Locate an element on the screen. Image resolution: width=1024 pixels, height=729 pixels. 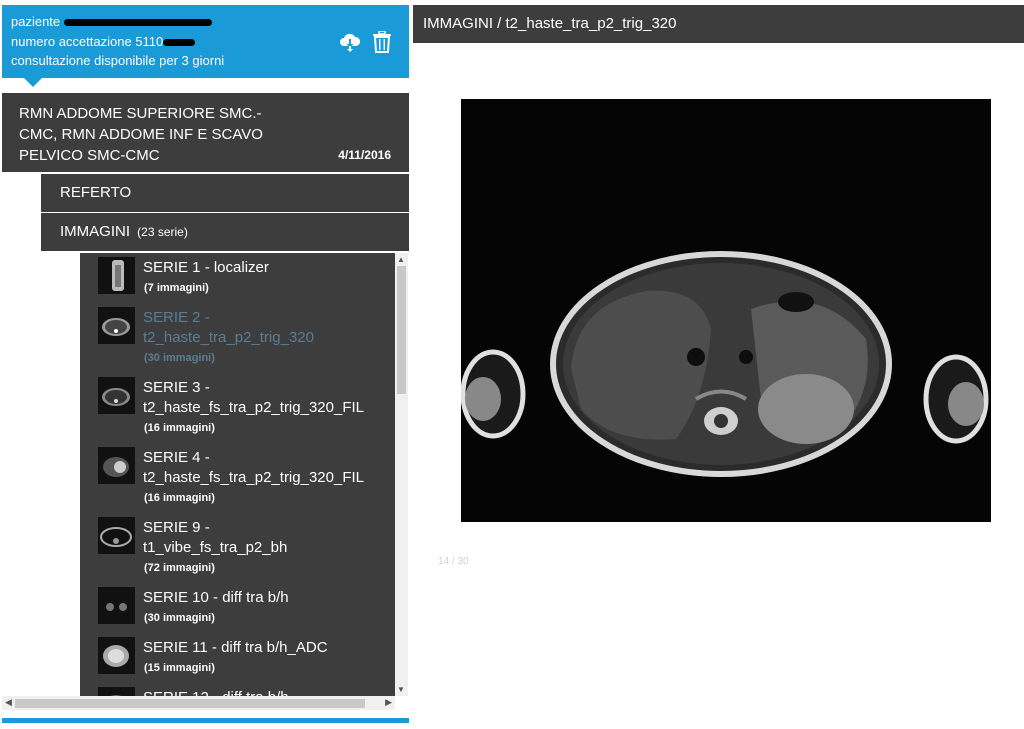
availability-text: consultazione disponibile per 3 giorni is located at coordinates (118, 60).